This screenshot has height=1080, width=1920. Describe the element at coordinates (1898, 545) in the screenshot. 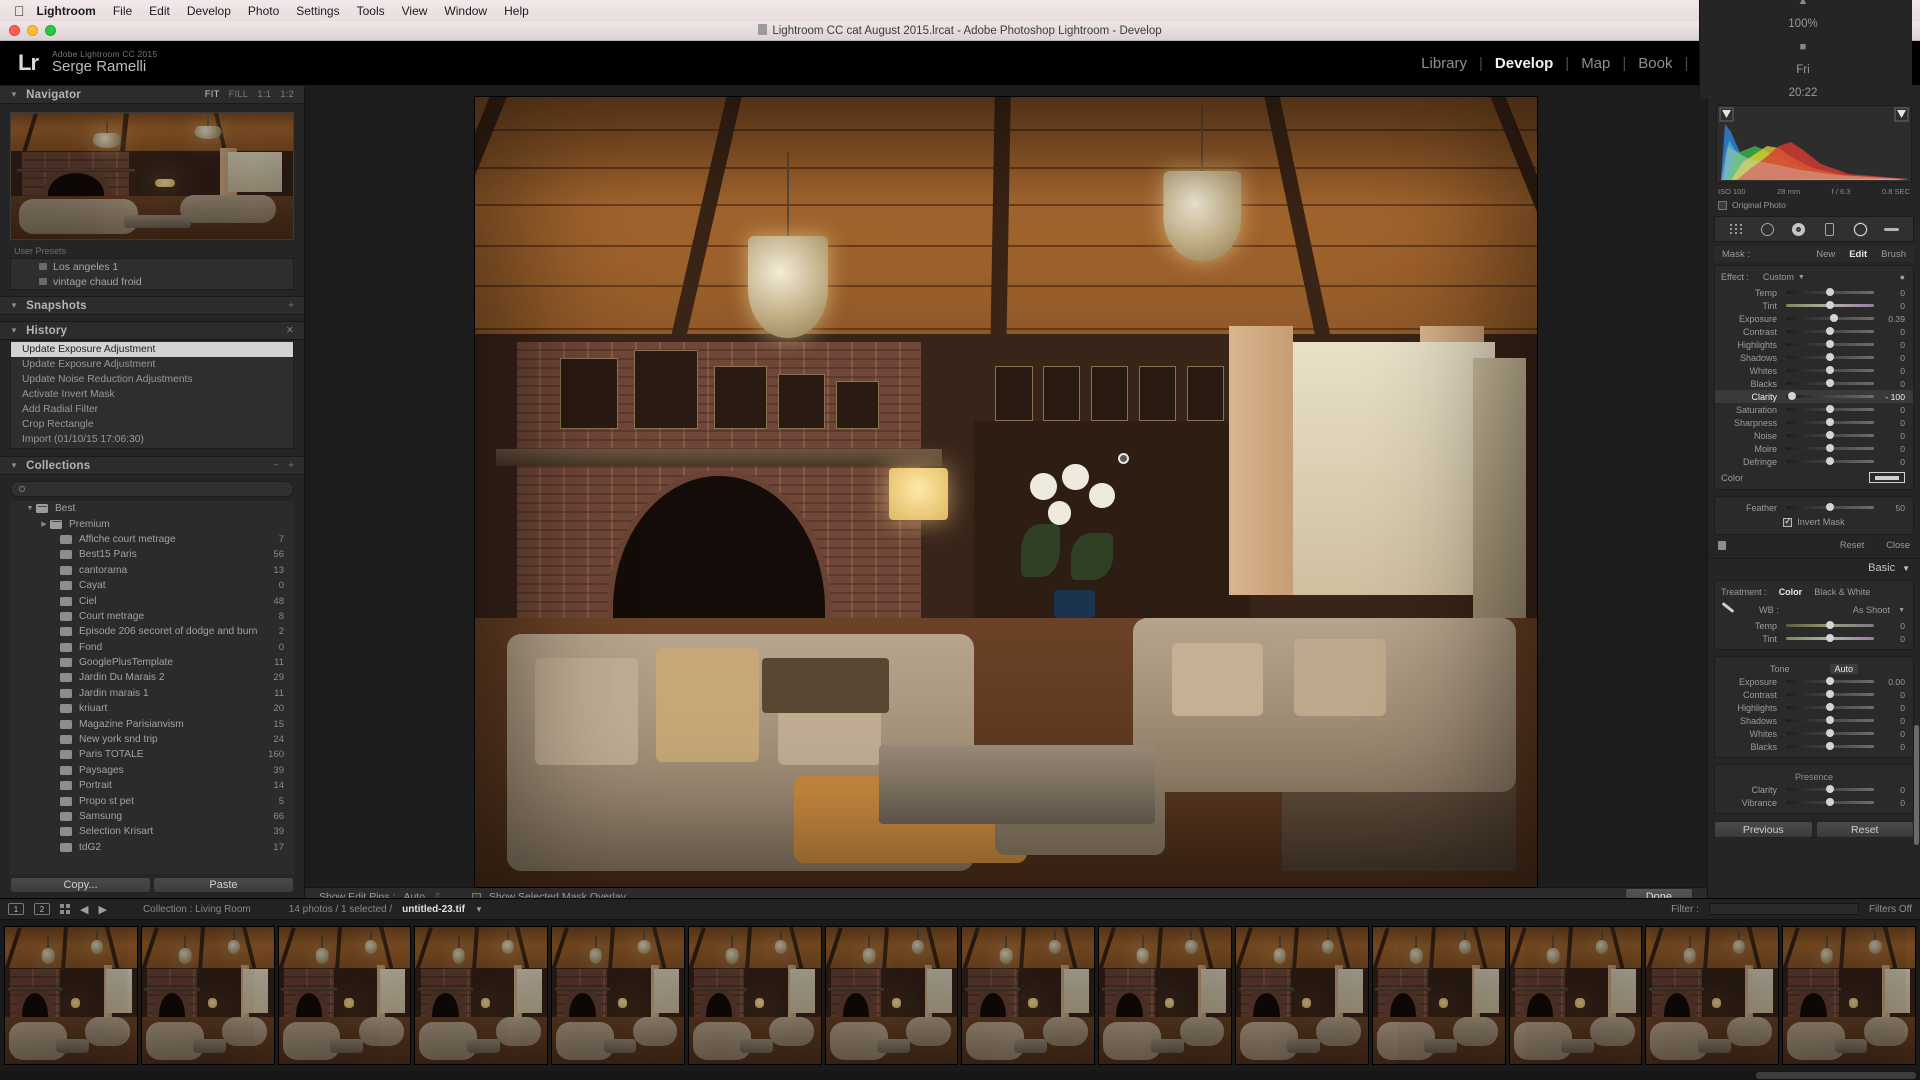

I see `local-close-button: Close` at that location.